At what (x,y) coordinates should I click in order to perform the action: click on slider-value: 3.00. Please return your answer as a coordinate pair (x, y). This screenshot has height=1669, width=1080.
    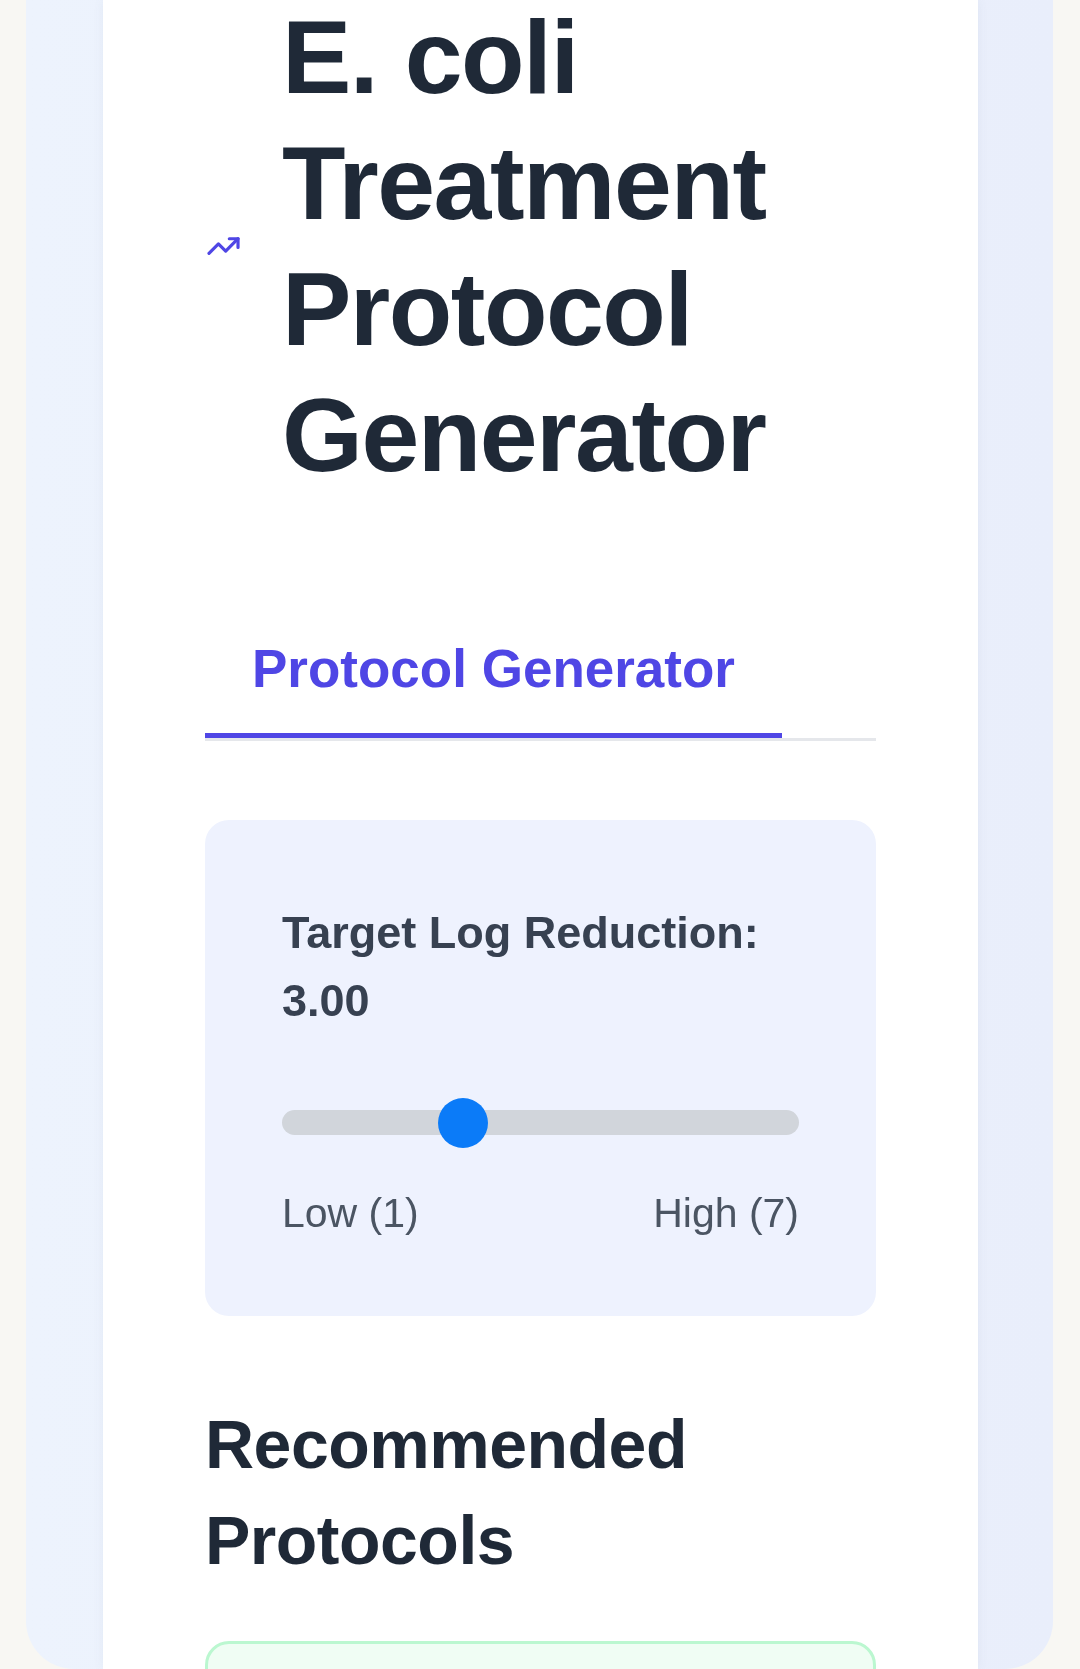
    Looking at the image, I should click on (326, 1000).